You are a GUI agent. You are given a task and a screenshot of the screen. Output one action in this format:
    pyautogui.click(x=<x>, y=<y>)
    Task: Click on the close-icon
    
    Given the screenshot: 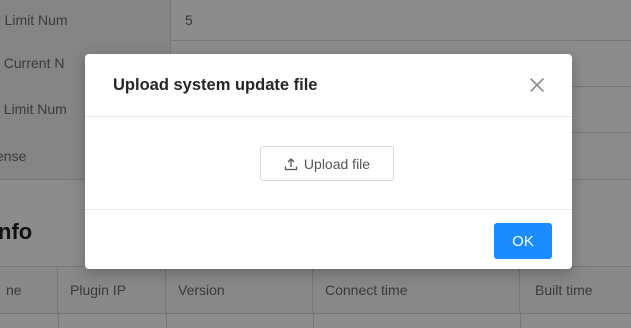 What is the action you would take?
    pyautogui.click(x=537, y=85)
    